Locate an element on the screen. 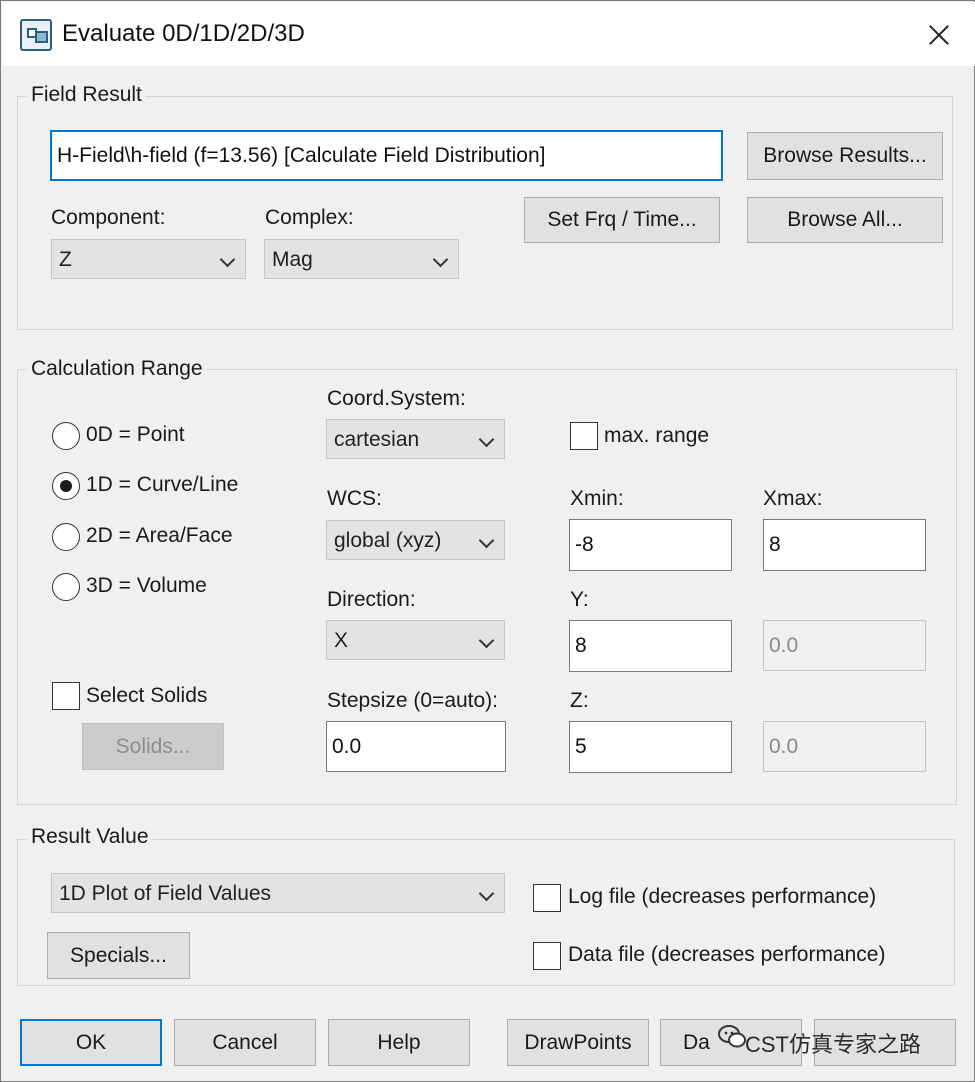 Image resolution: width=975 pixels, height=1082 pixels. result-plot-value: 1D Plot of Field Values is located at coordinates (165, 893).